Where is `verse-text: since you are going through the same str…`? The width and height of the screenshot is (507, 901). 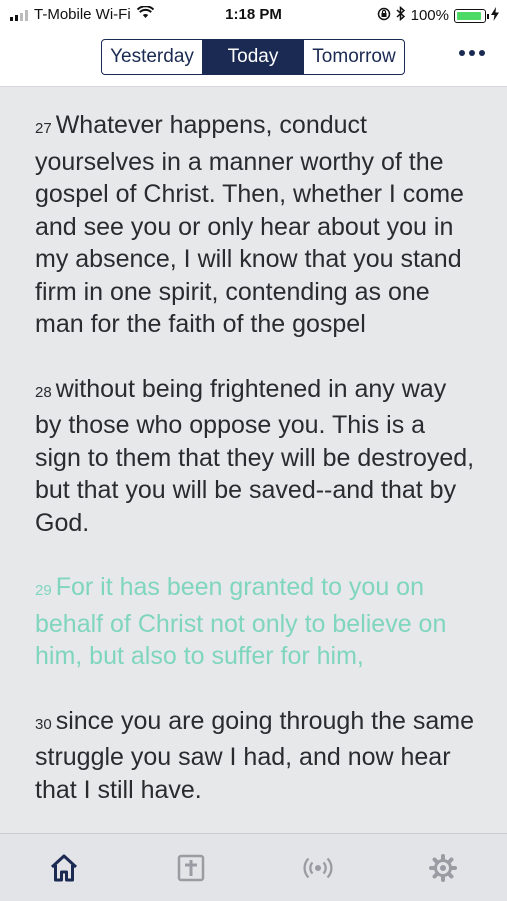
verse-text: since you are going through the same str… is located at coordinates (255, 755).